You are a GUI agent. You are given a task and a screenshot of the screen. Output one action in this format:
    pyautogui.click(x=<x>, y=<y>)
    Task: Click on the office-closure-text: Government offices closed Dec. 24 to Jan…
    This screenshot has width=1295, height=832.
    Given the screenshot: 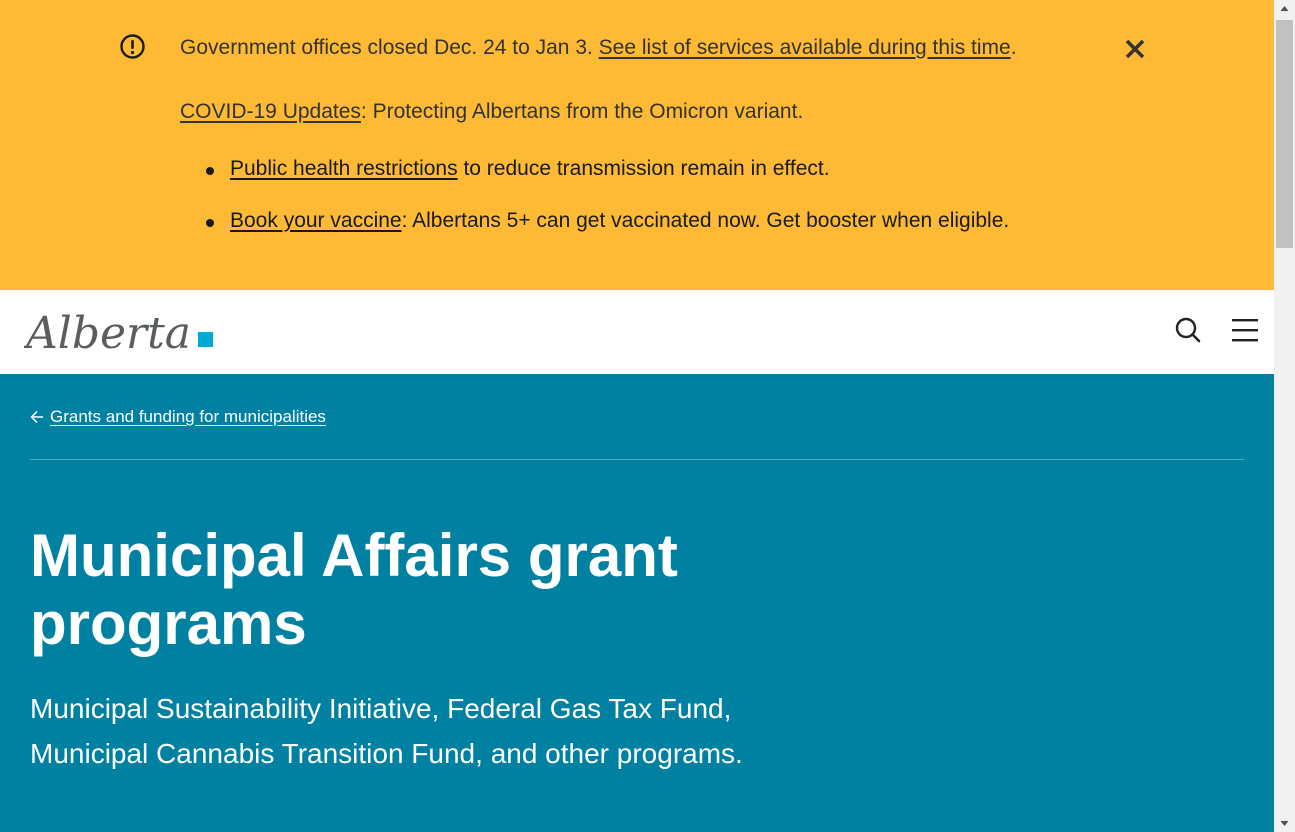 What is the action you would take?
    pyautogui.click(x=389, y=47)
    